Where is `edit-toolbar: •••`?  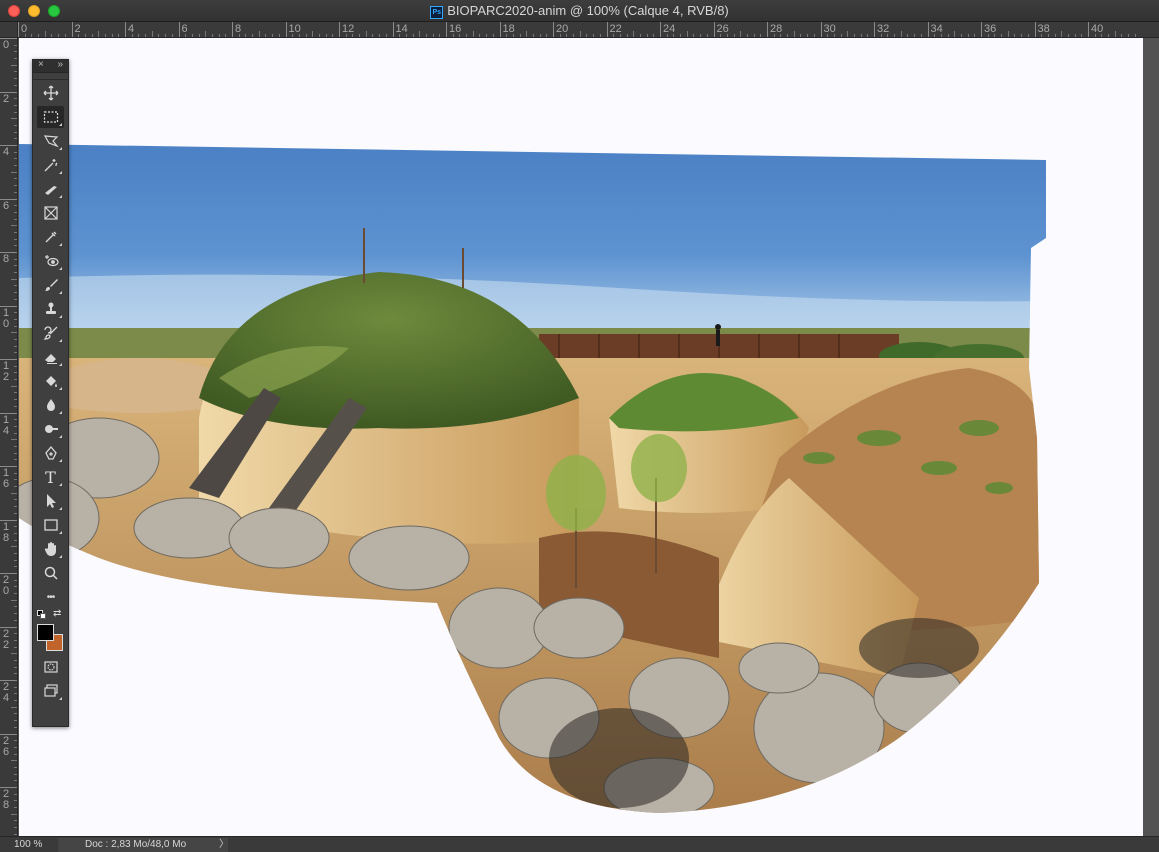
edit-toolbar: ••• is located at coordinates (50, 597).